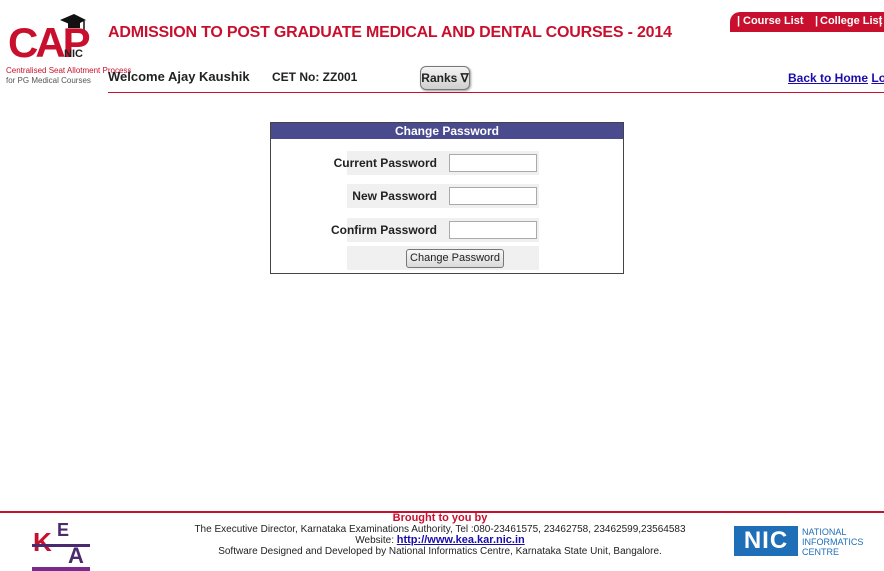  What do you see at coordinates (493, 163) in the screenshot?
I see `current-password-input` at bounding box center [493, 163].